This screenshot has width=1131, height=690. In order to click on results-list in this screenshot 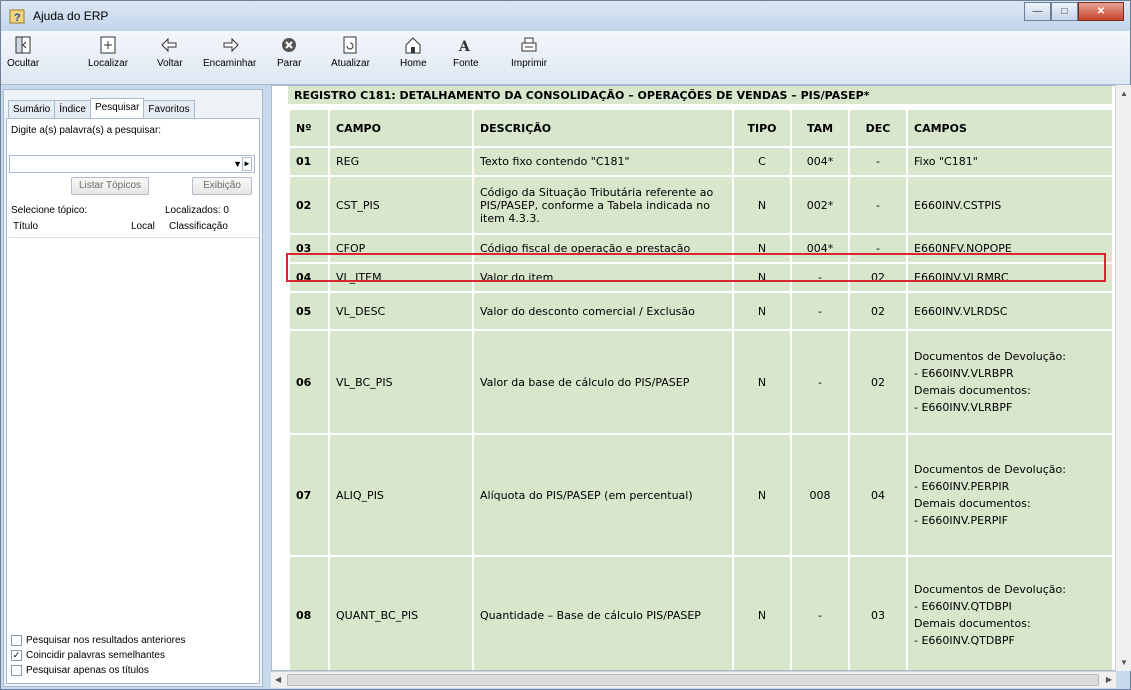, I will do `click(134, 430)`.